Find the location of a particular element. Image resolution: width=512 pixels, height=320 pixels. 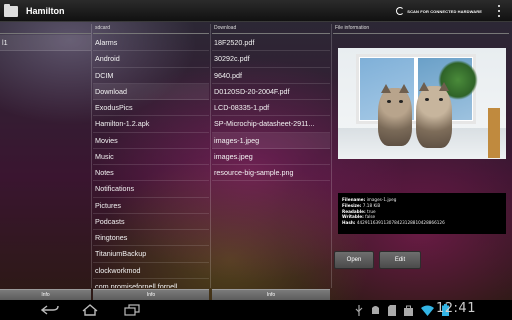

list-item: Podcasts is located at coordinates (151, 222).